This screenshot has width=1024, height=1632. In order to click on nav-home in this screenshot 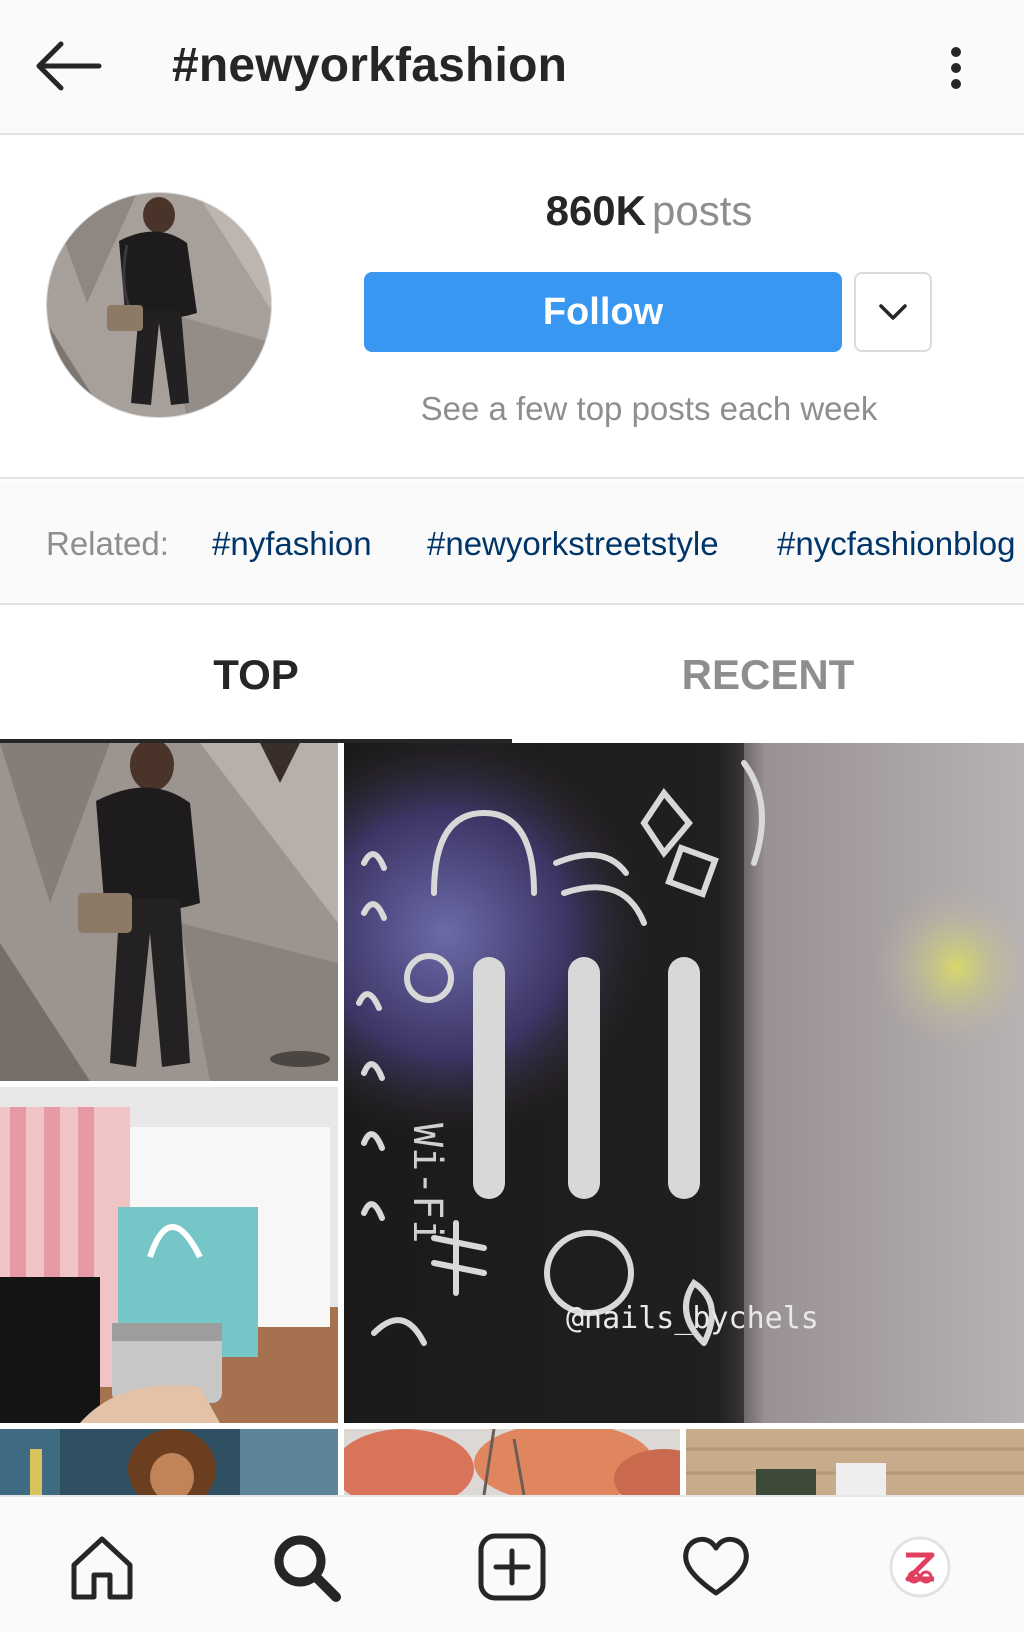, I will do `click(102, 1567)`.